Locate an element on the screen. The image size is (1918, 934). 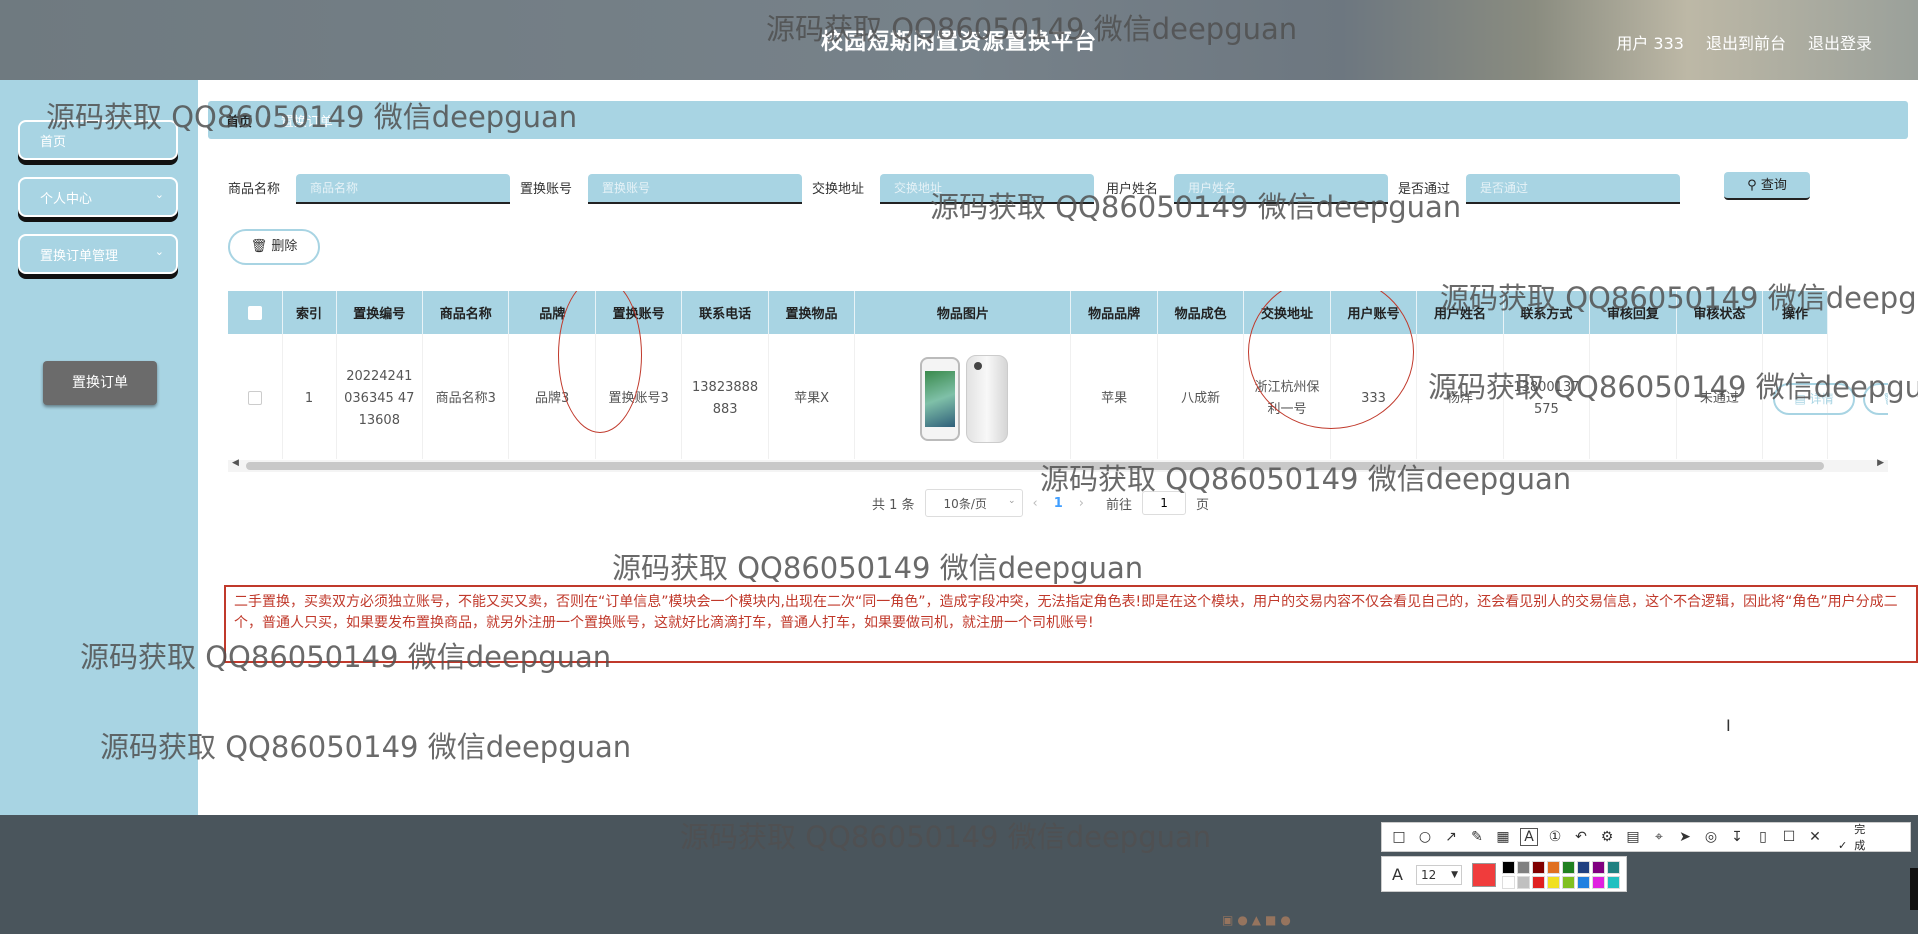
done-button: ✓ 完成 is located at coordinates (1853, 837).